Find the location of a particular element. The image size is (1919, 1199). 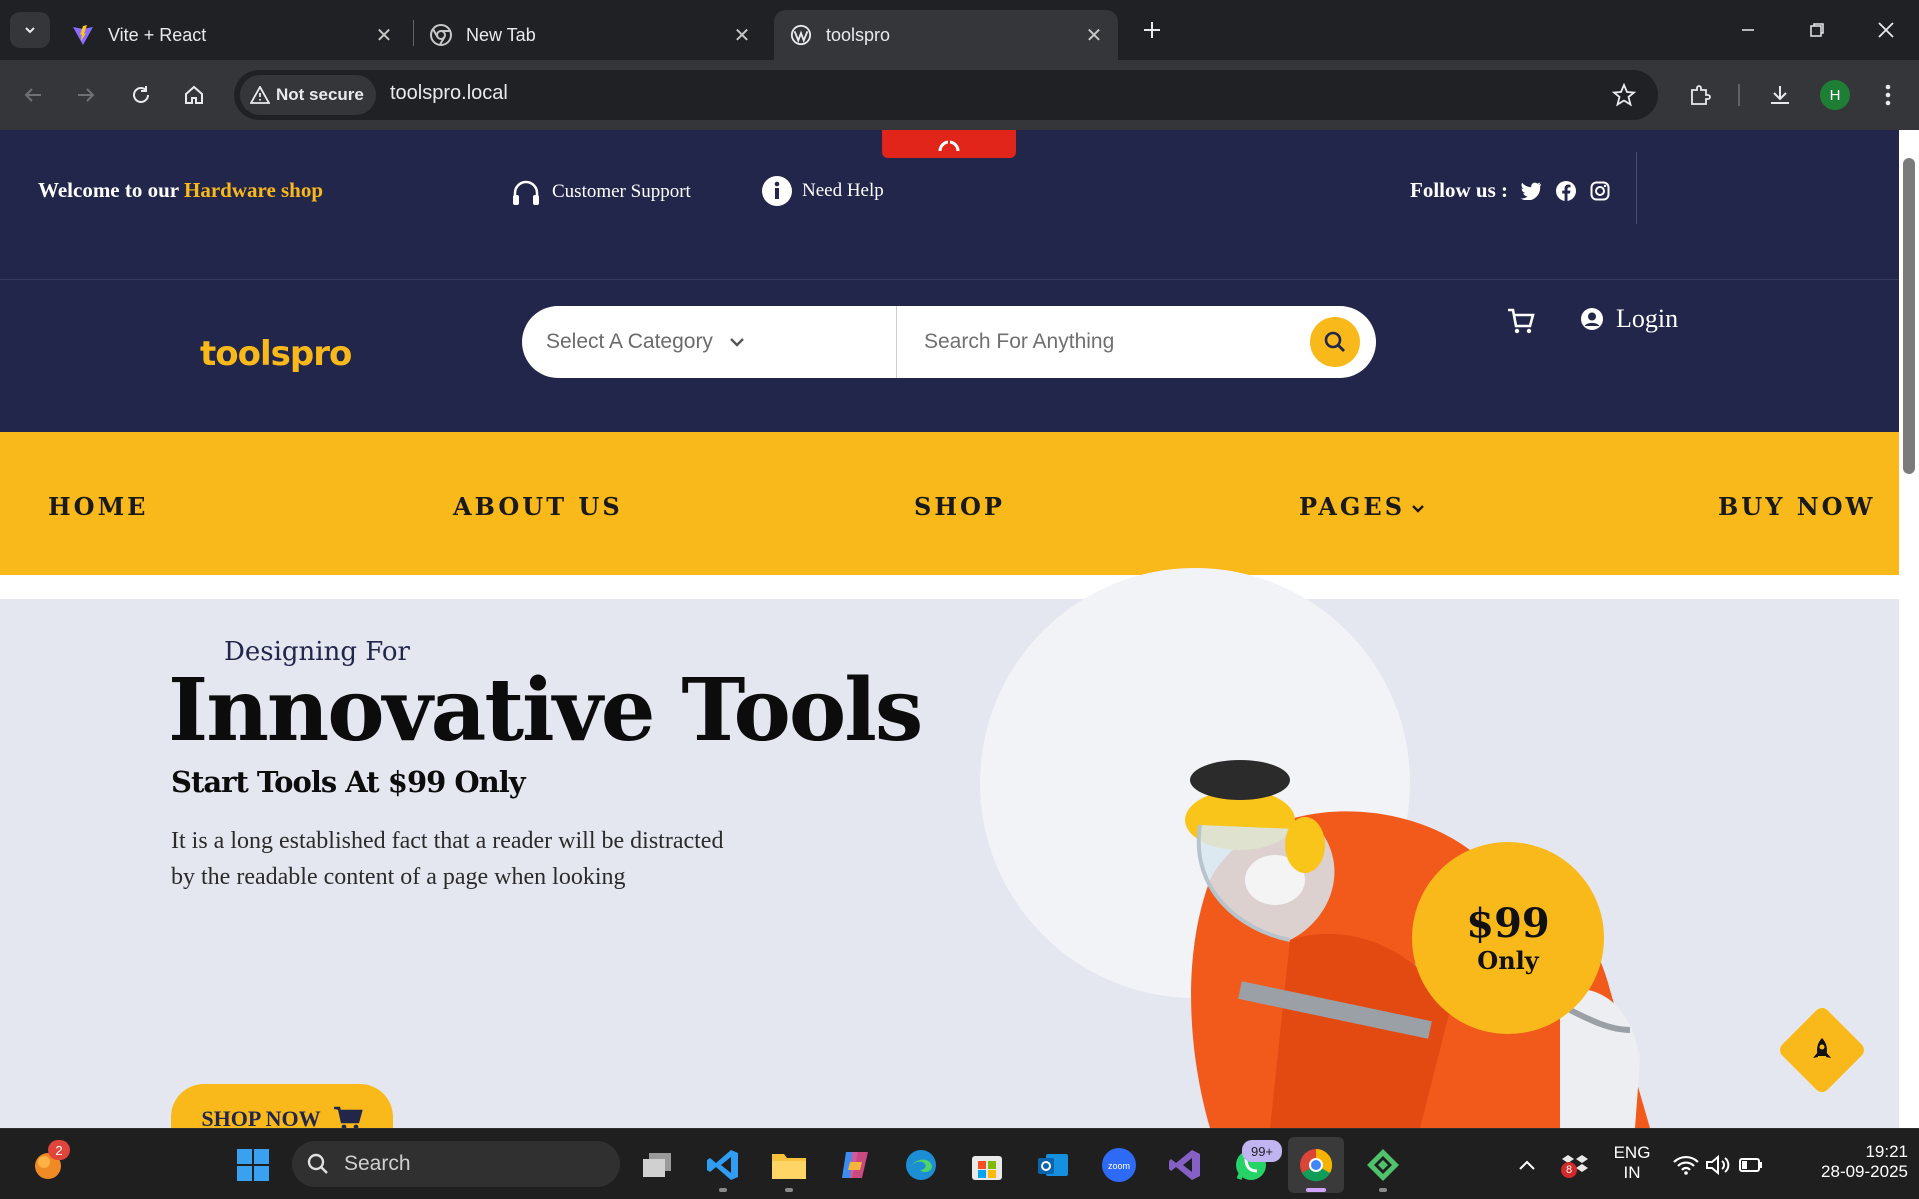

warning-icon is located at coordinates (260, 95).